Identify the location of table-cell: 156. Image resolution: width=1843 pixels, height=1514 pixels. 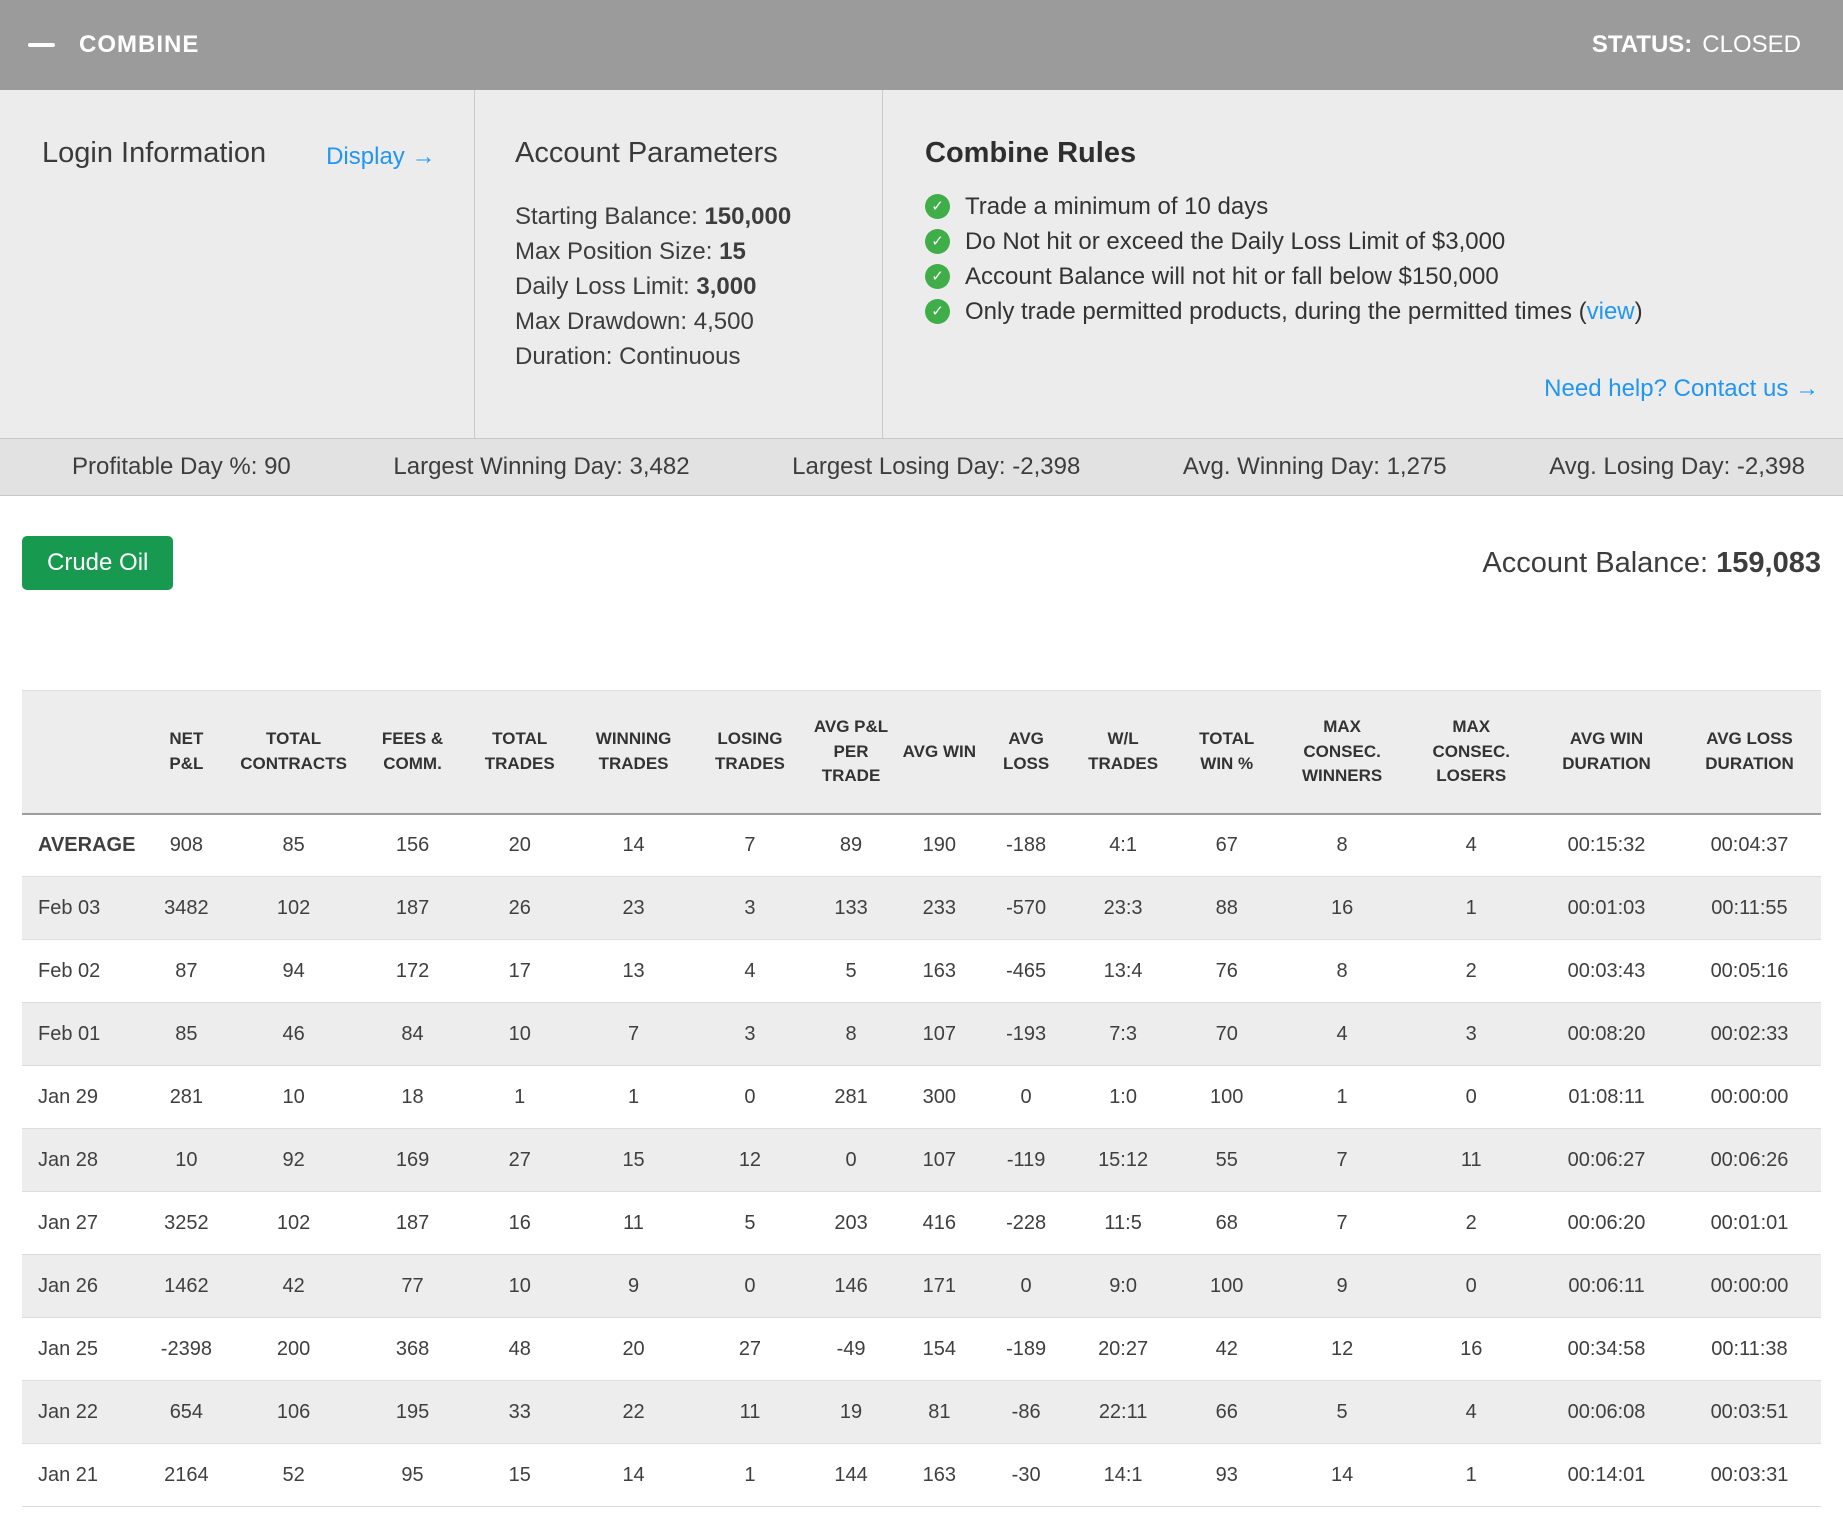
(412, 845).